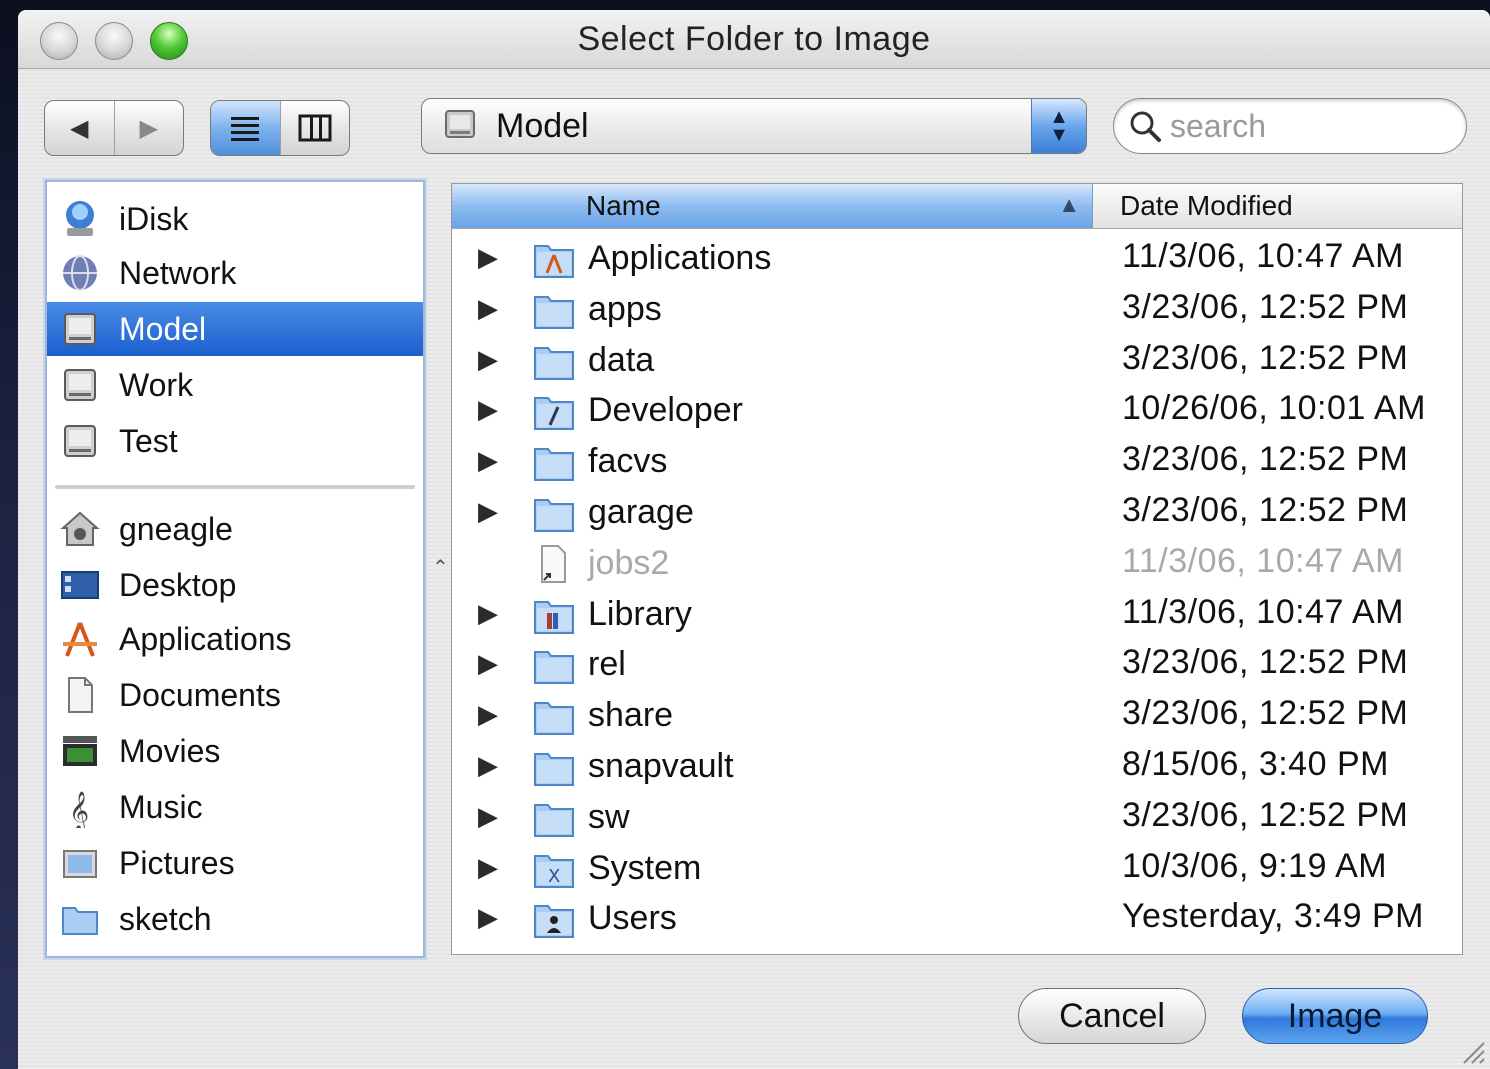 This screenshot has height=1069, width=1490. I want to click on table-row: ▶ facvs 3/23/06, 12:52 PM, so click(957, 462).